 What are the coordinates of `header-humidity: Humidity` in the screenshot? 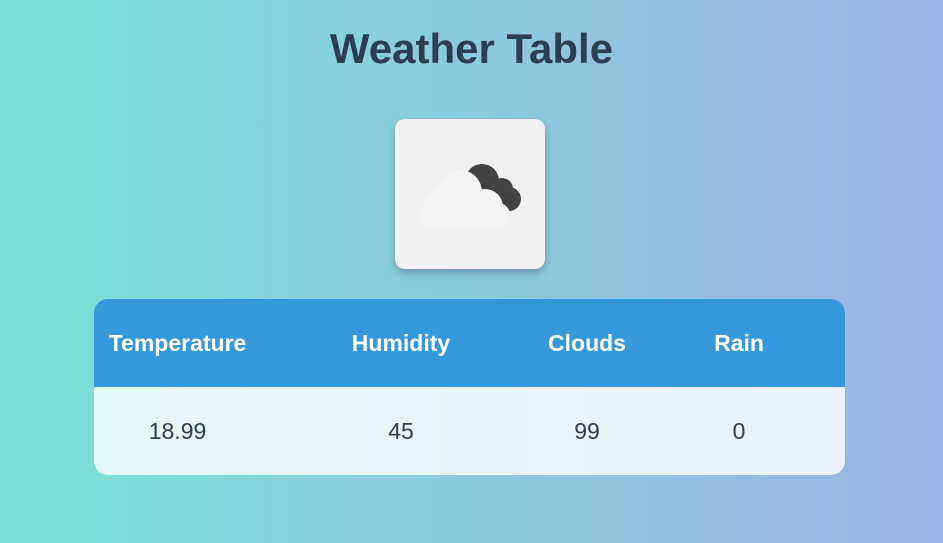 It's located at (401, 342).